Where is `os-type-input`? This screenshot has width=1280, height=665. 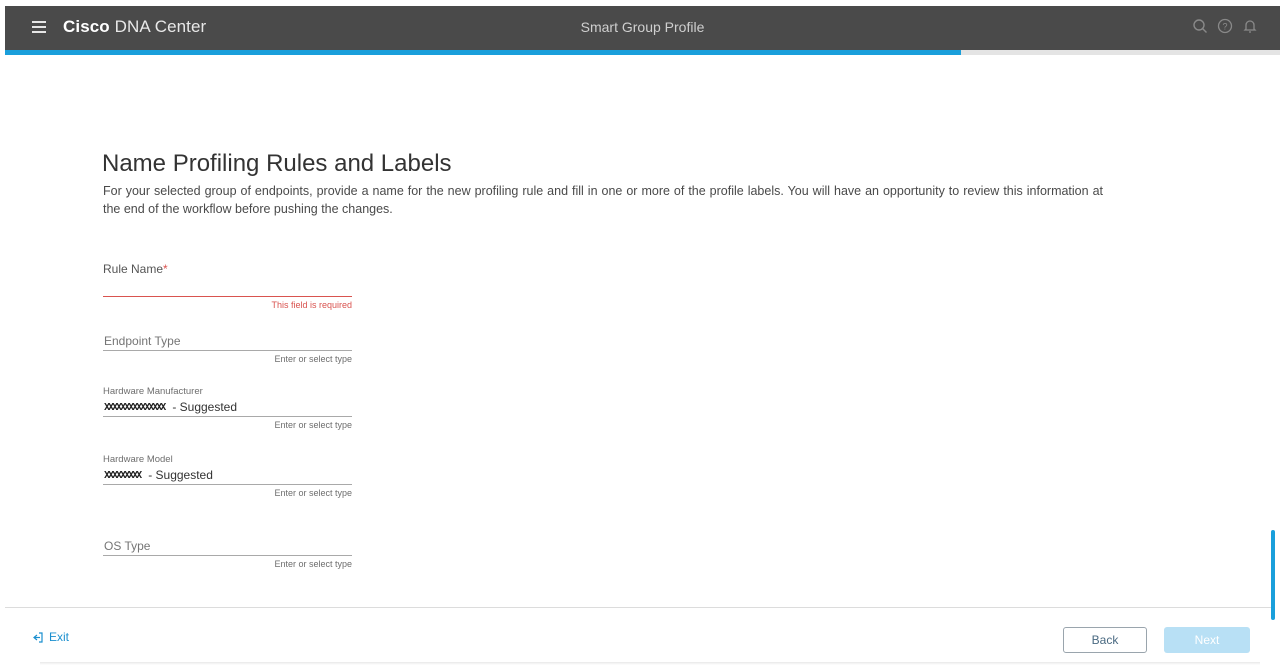
os-type-input is located at coordinates (227, 546).